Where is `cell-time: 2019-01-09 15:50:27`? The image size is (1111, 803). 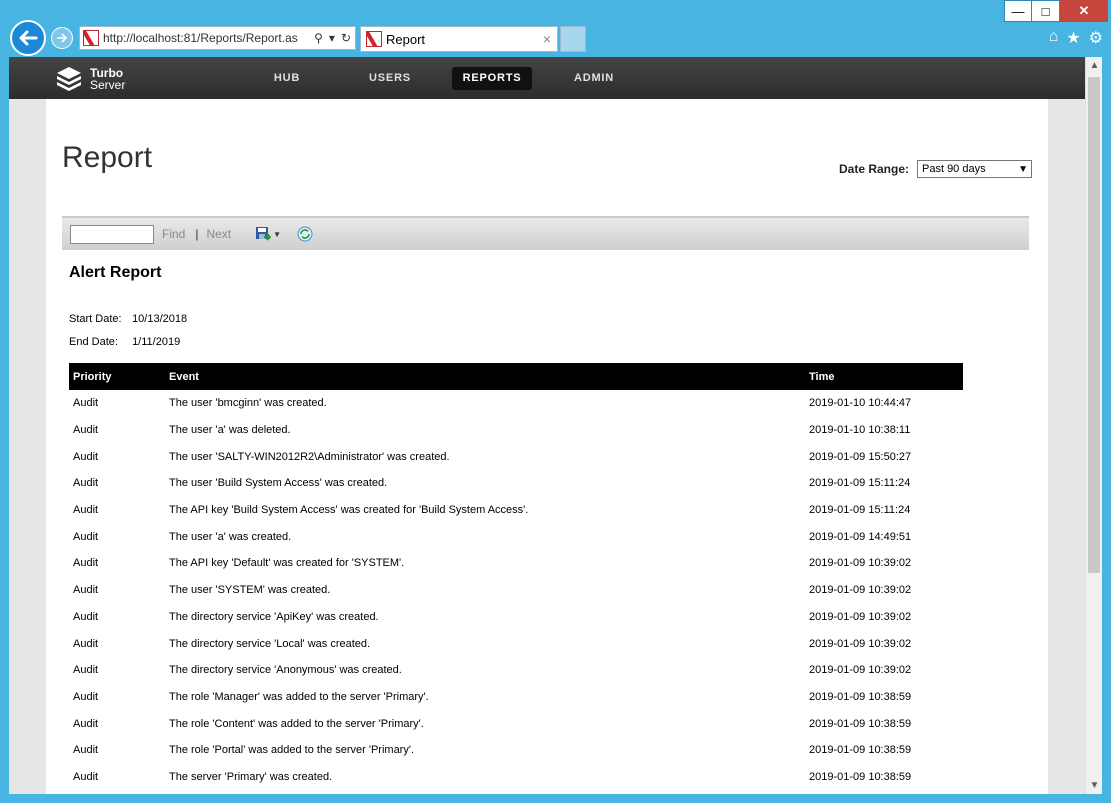 cell-time: 2019-01-09 15:50:27 is located at coordinates (860, 456).